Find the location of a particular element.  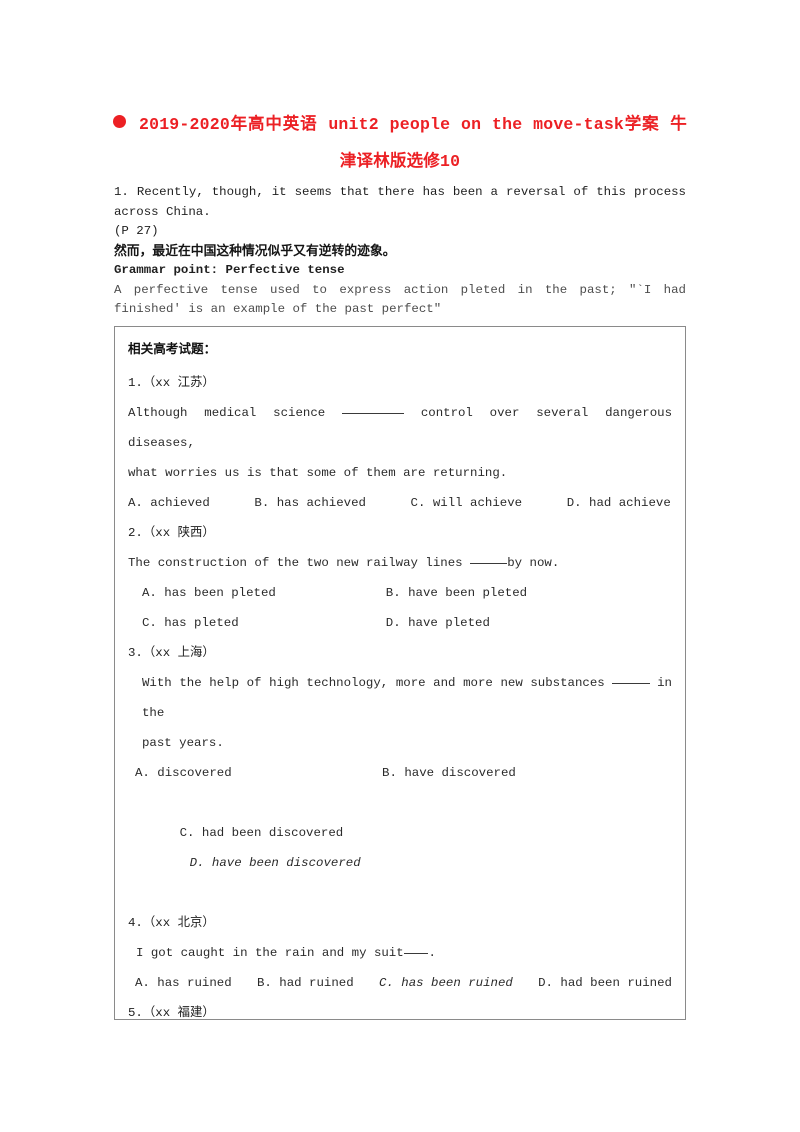

intro-page-ref: (P 27) is located at coordinates (136, 231).